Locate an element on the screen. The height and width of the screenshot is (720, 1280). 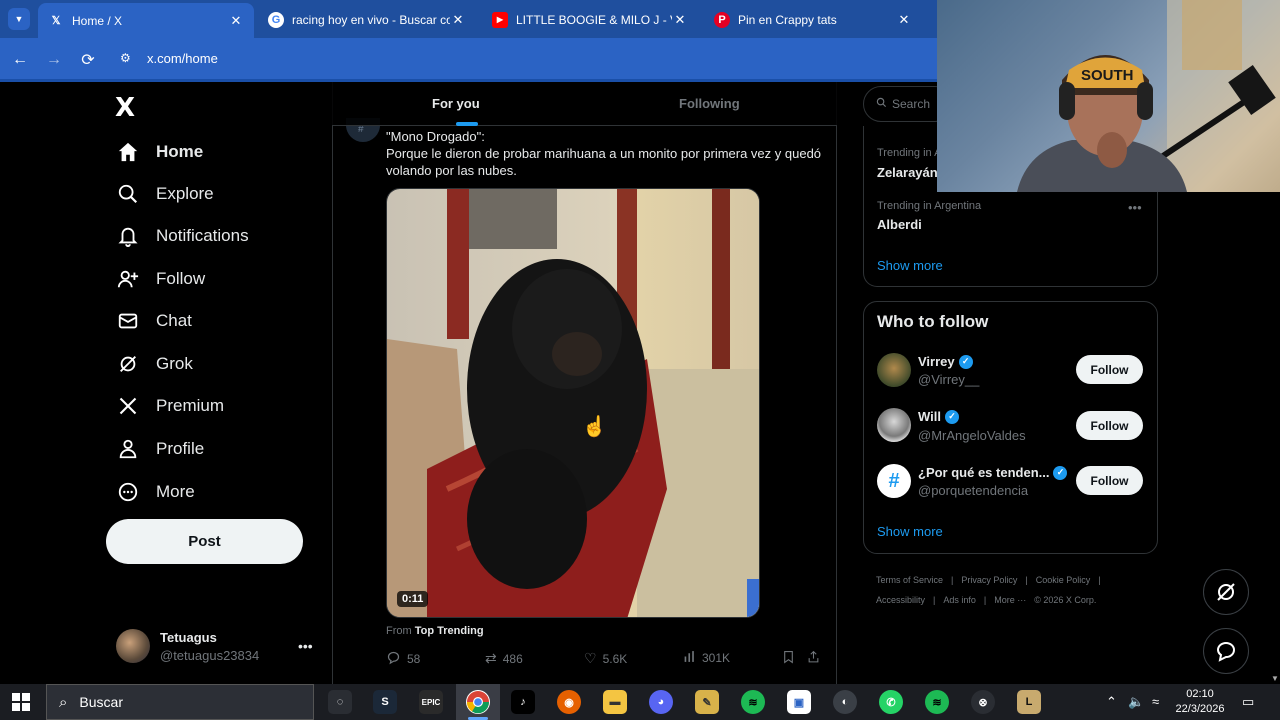
notification-center-icon: ▭ is located at coordinates (1248, 702).